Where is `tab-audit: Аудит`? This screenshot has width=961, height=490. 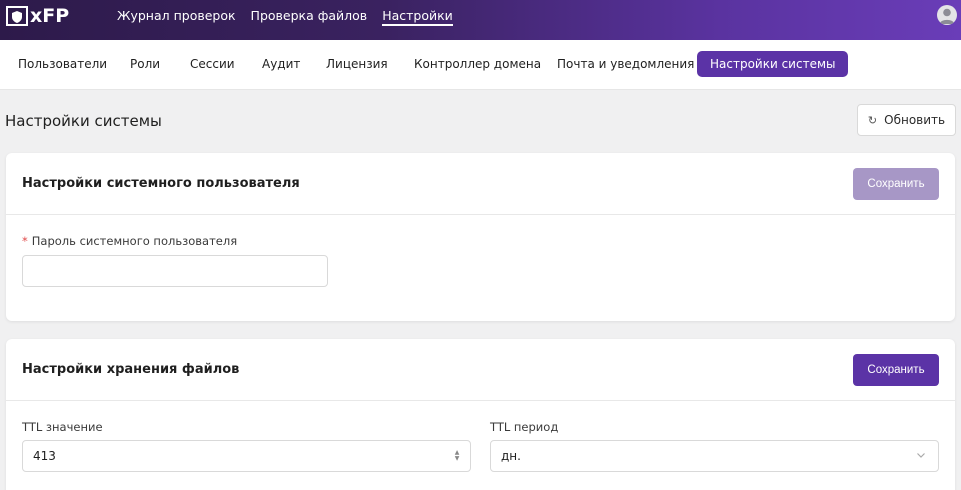
tab-audit: Аудит is located at coordinates (281, 64).